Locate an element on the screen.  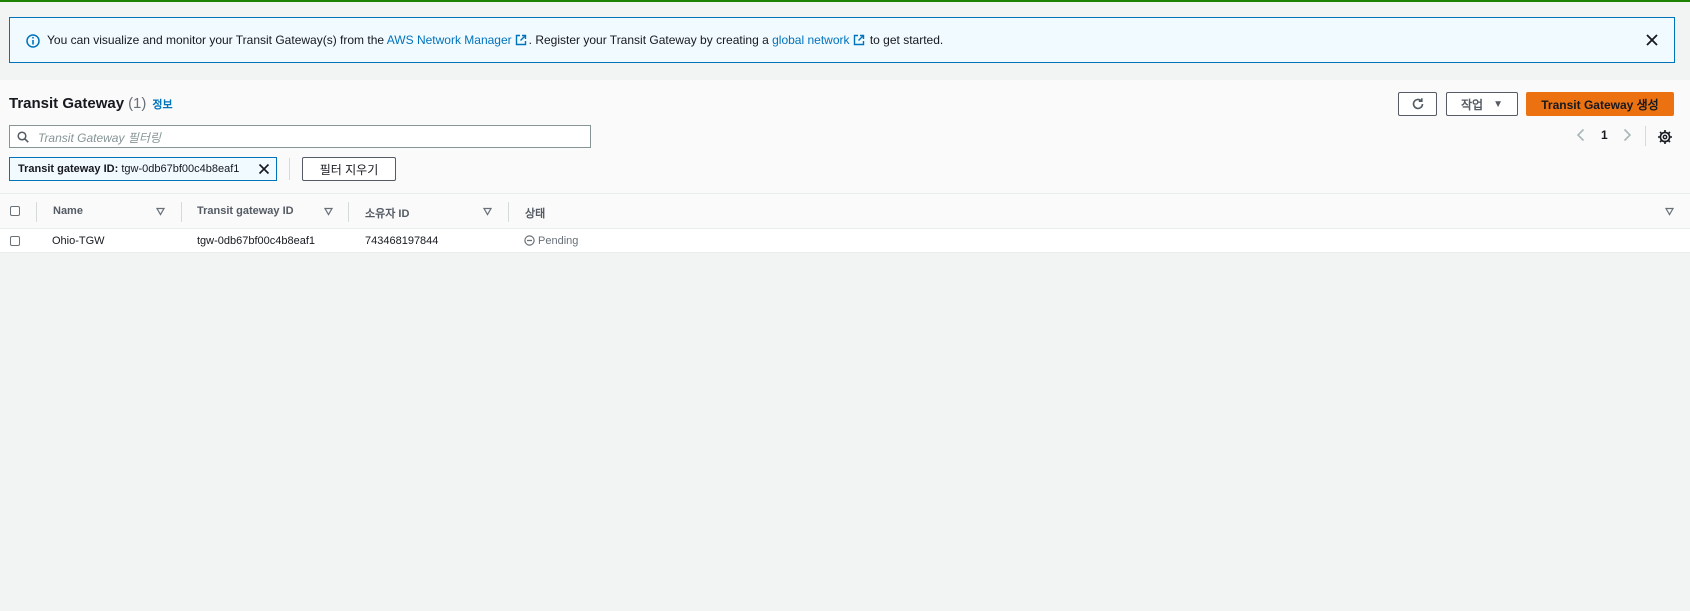
cell-name: Ohio-TGW is located at coordinates (78, 241).